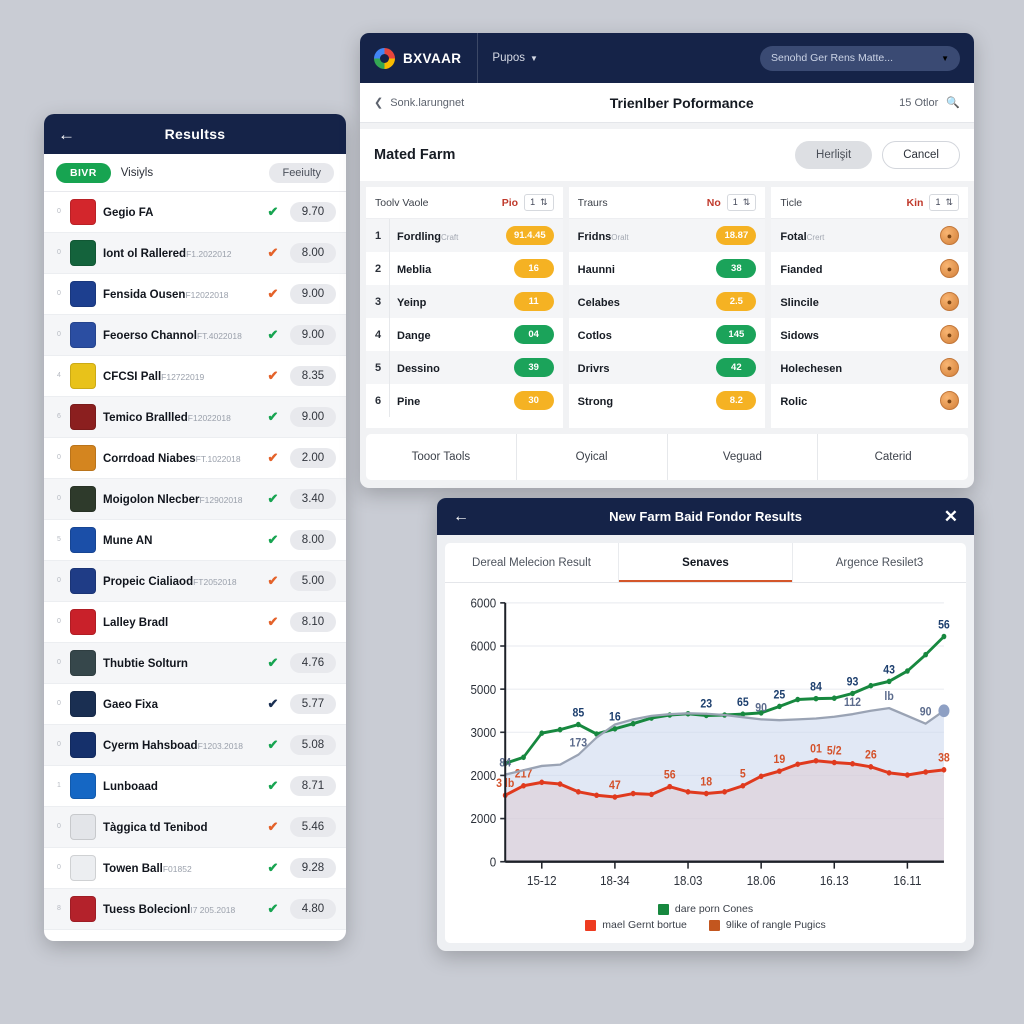 This screenshot has height=1024, width=1024. I want to click on row-rank: 1, so click(59, 786).